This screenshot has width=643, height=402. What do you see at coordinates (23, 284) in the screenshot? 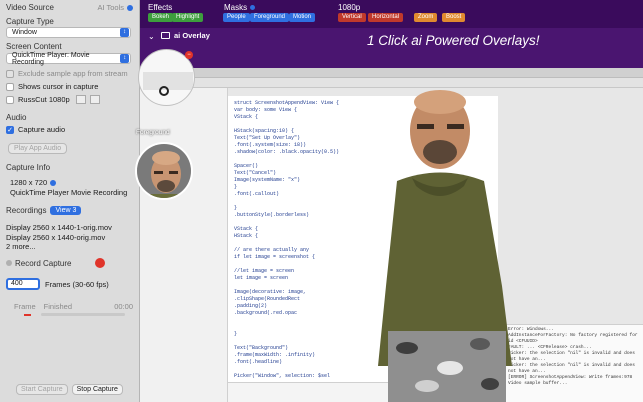
I see `frames-input: 400` at bounding box center [23, 284].